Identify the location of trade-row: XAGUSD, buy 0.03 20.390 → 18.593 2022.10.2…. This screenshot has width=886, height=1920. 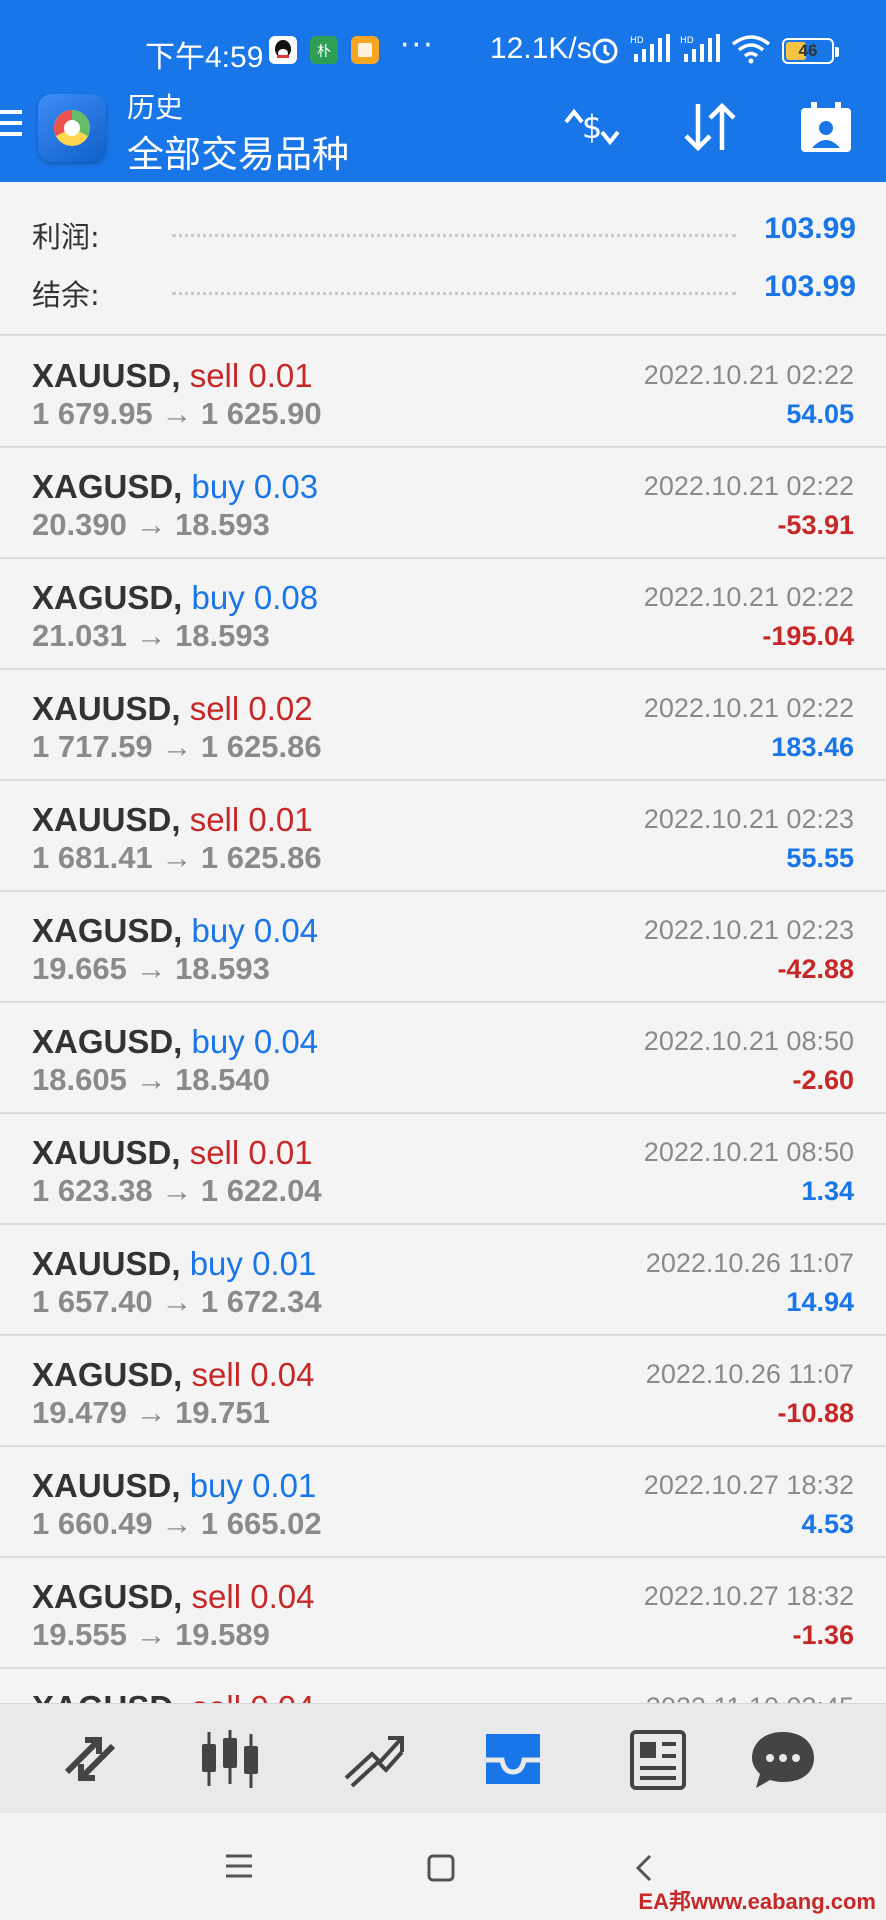
(443, 503).